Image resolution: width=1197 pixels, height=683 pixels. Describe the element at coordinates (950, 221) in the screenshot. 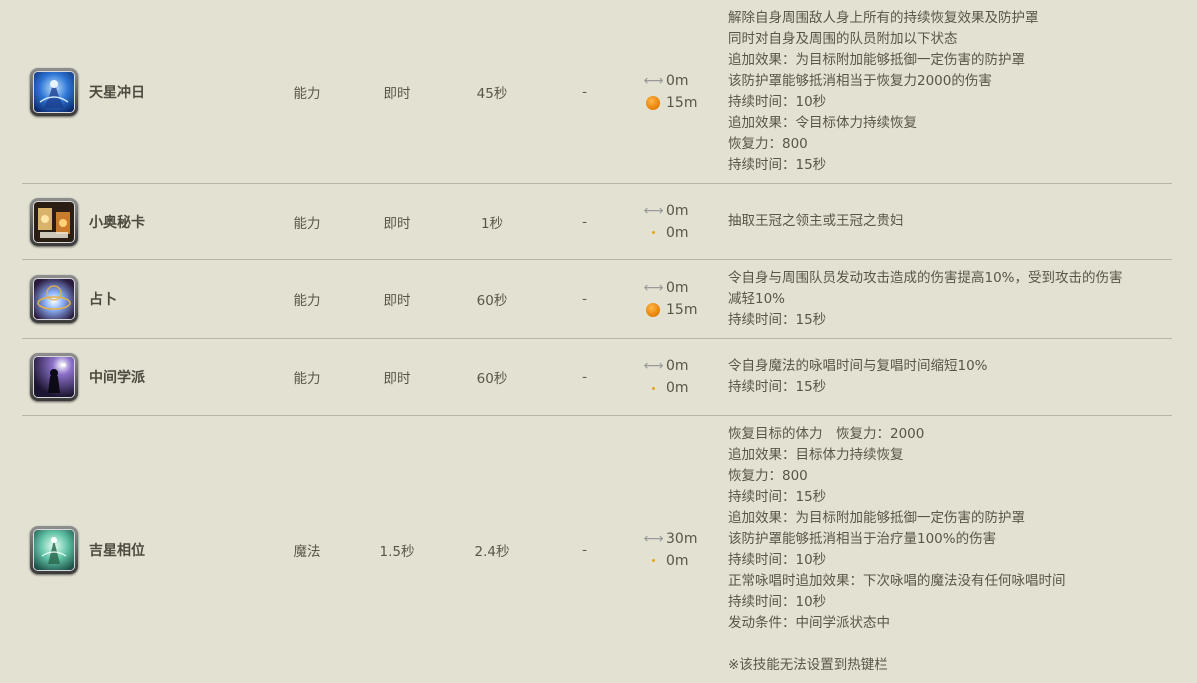

I see `skill-description: 抽取王冠之领主或王冠之贵妇` at that location.